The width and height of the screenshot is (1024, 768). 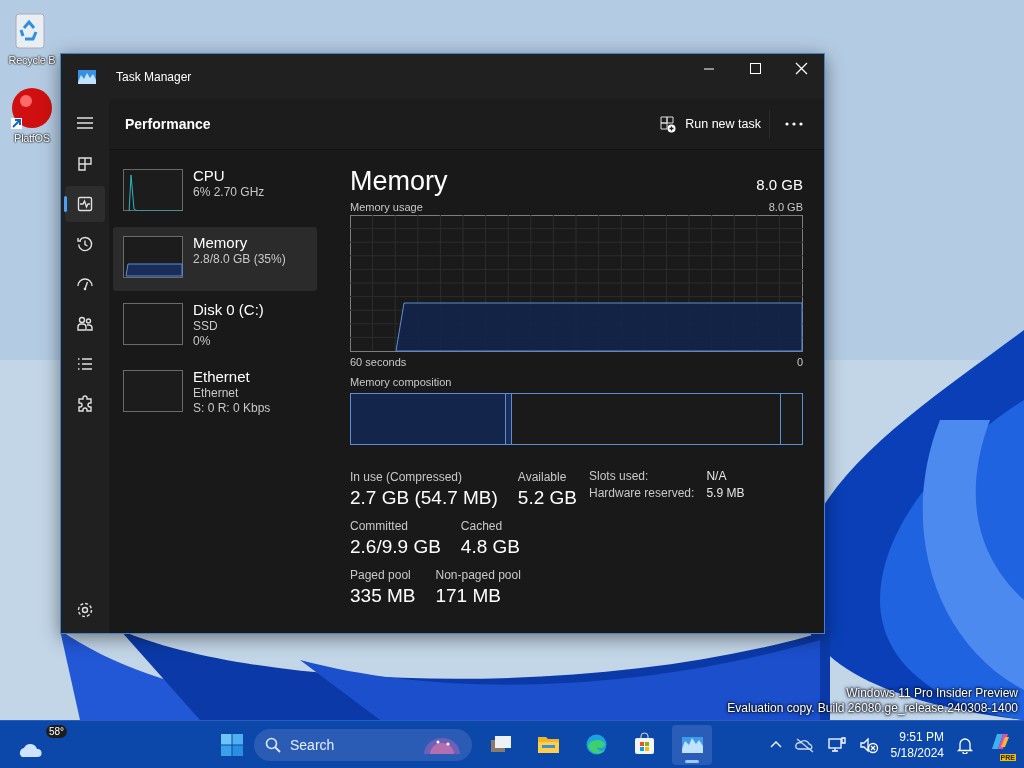 What do you see at coordinates (478, 575) in the screenshot?
I see `stat-label: Non-paged pool` at bounding box center [478, 575].